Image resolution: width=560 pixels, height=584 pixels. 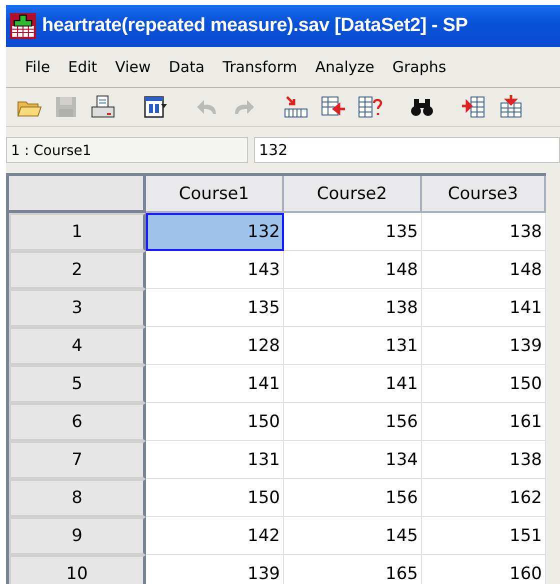 I want to click on table-cell: 132, so click(x=215, y=232).